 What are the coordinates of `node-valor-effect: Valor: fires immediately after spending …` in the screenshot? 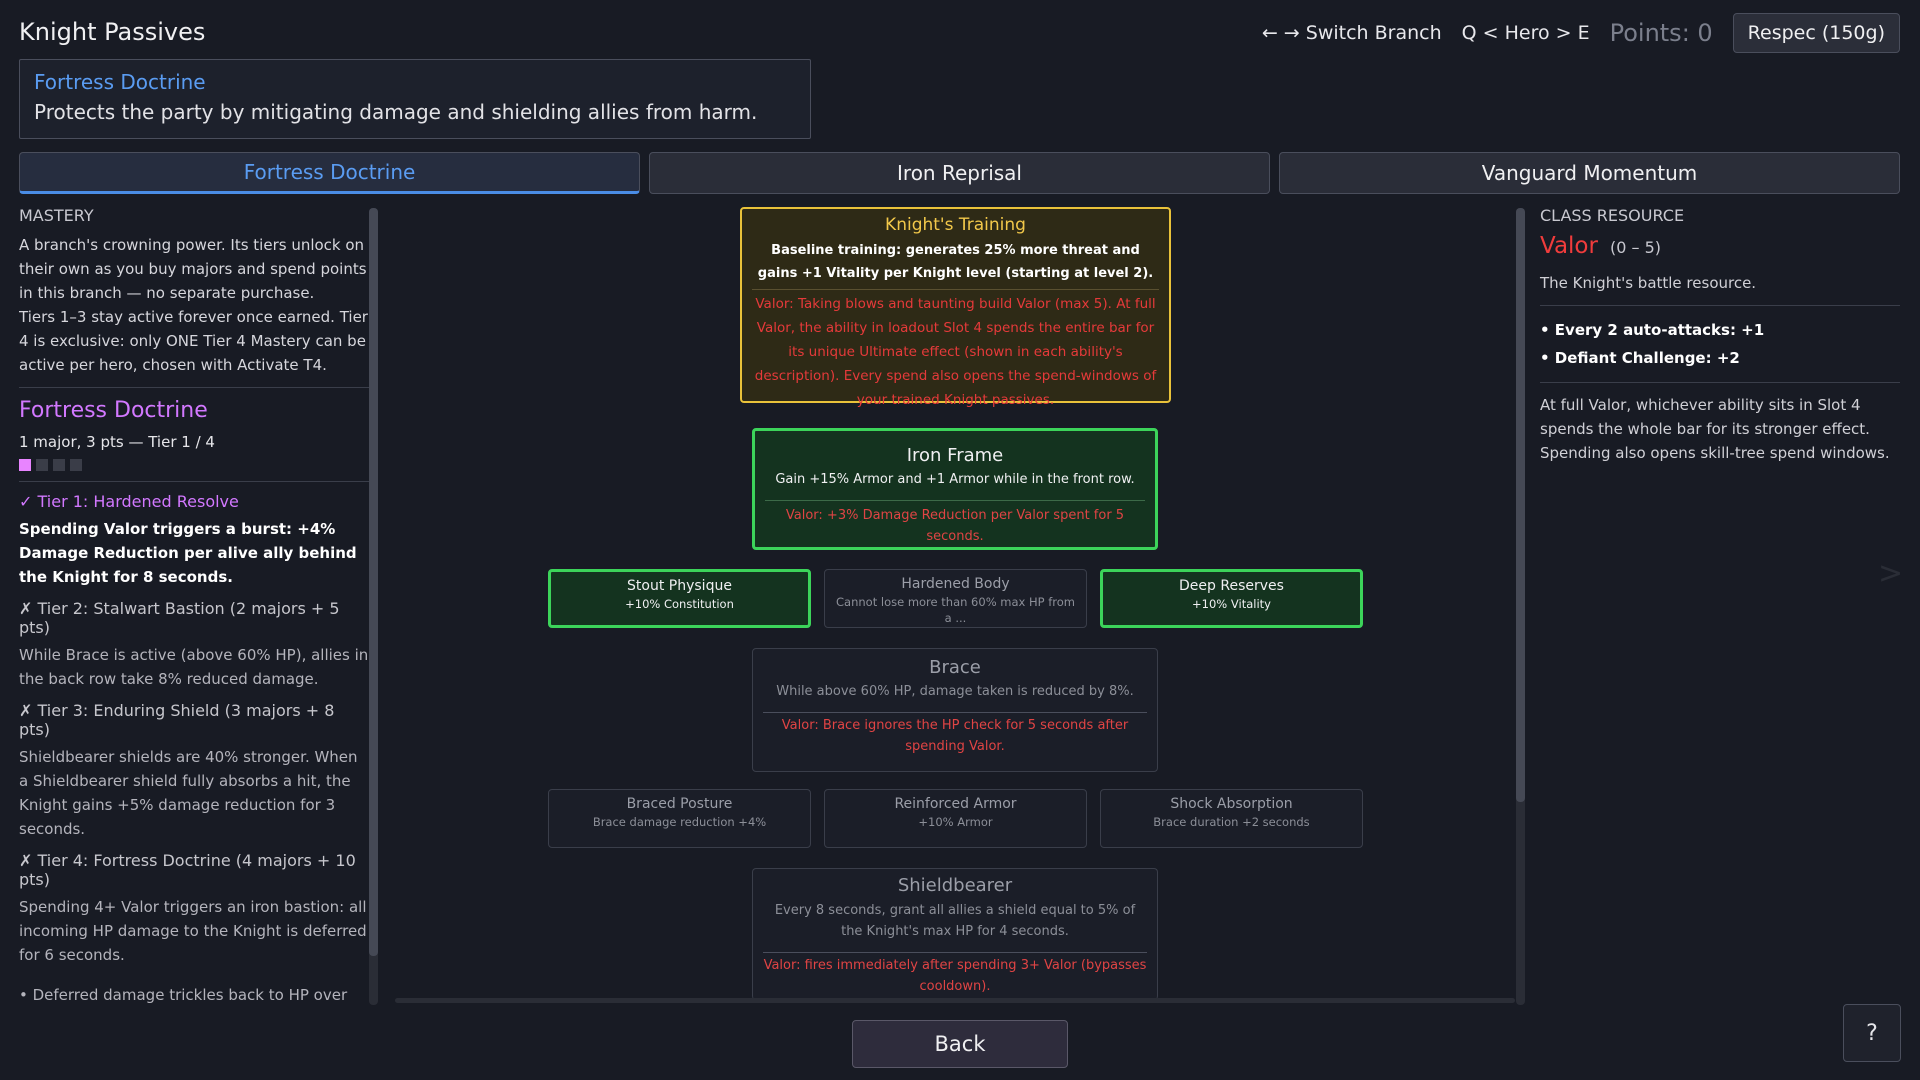 It's located at (955, 976).